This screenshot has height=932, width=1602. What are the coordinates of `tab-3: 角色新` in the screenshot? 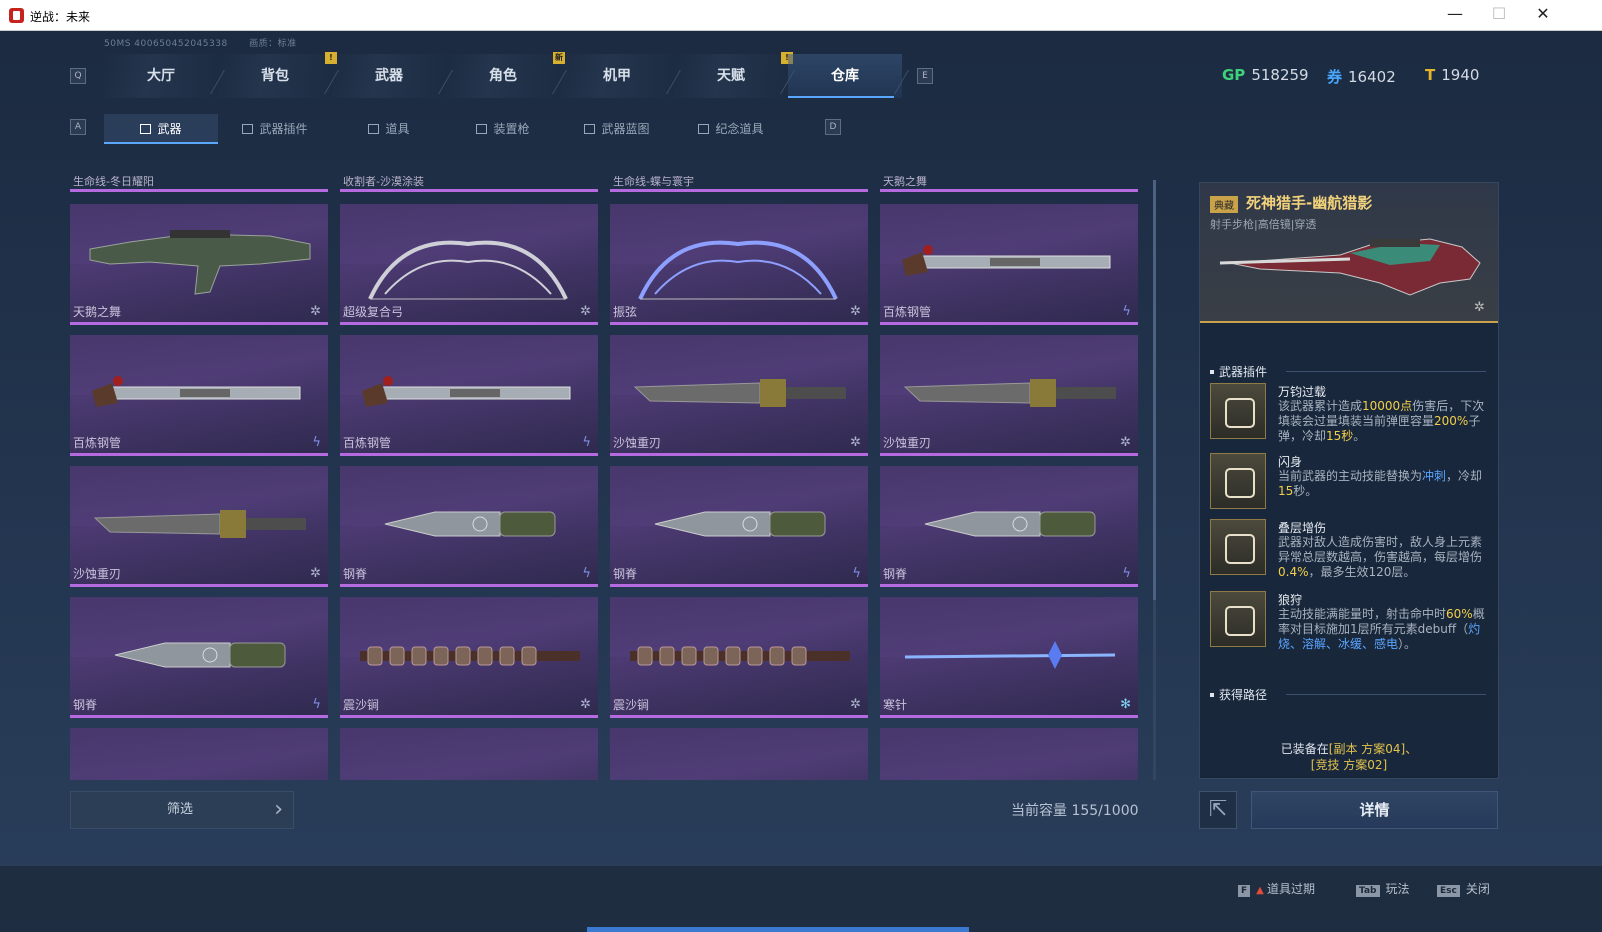 It's located at (505, 75).